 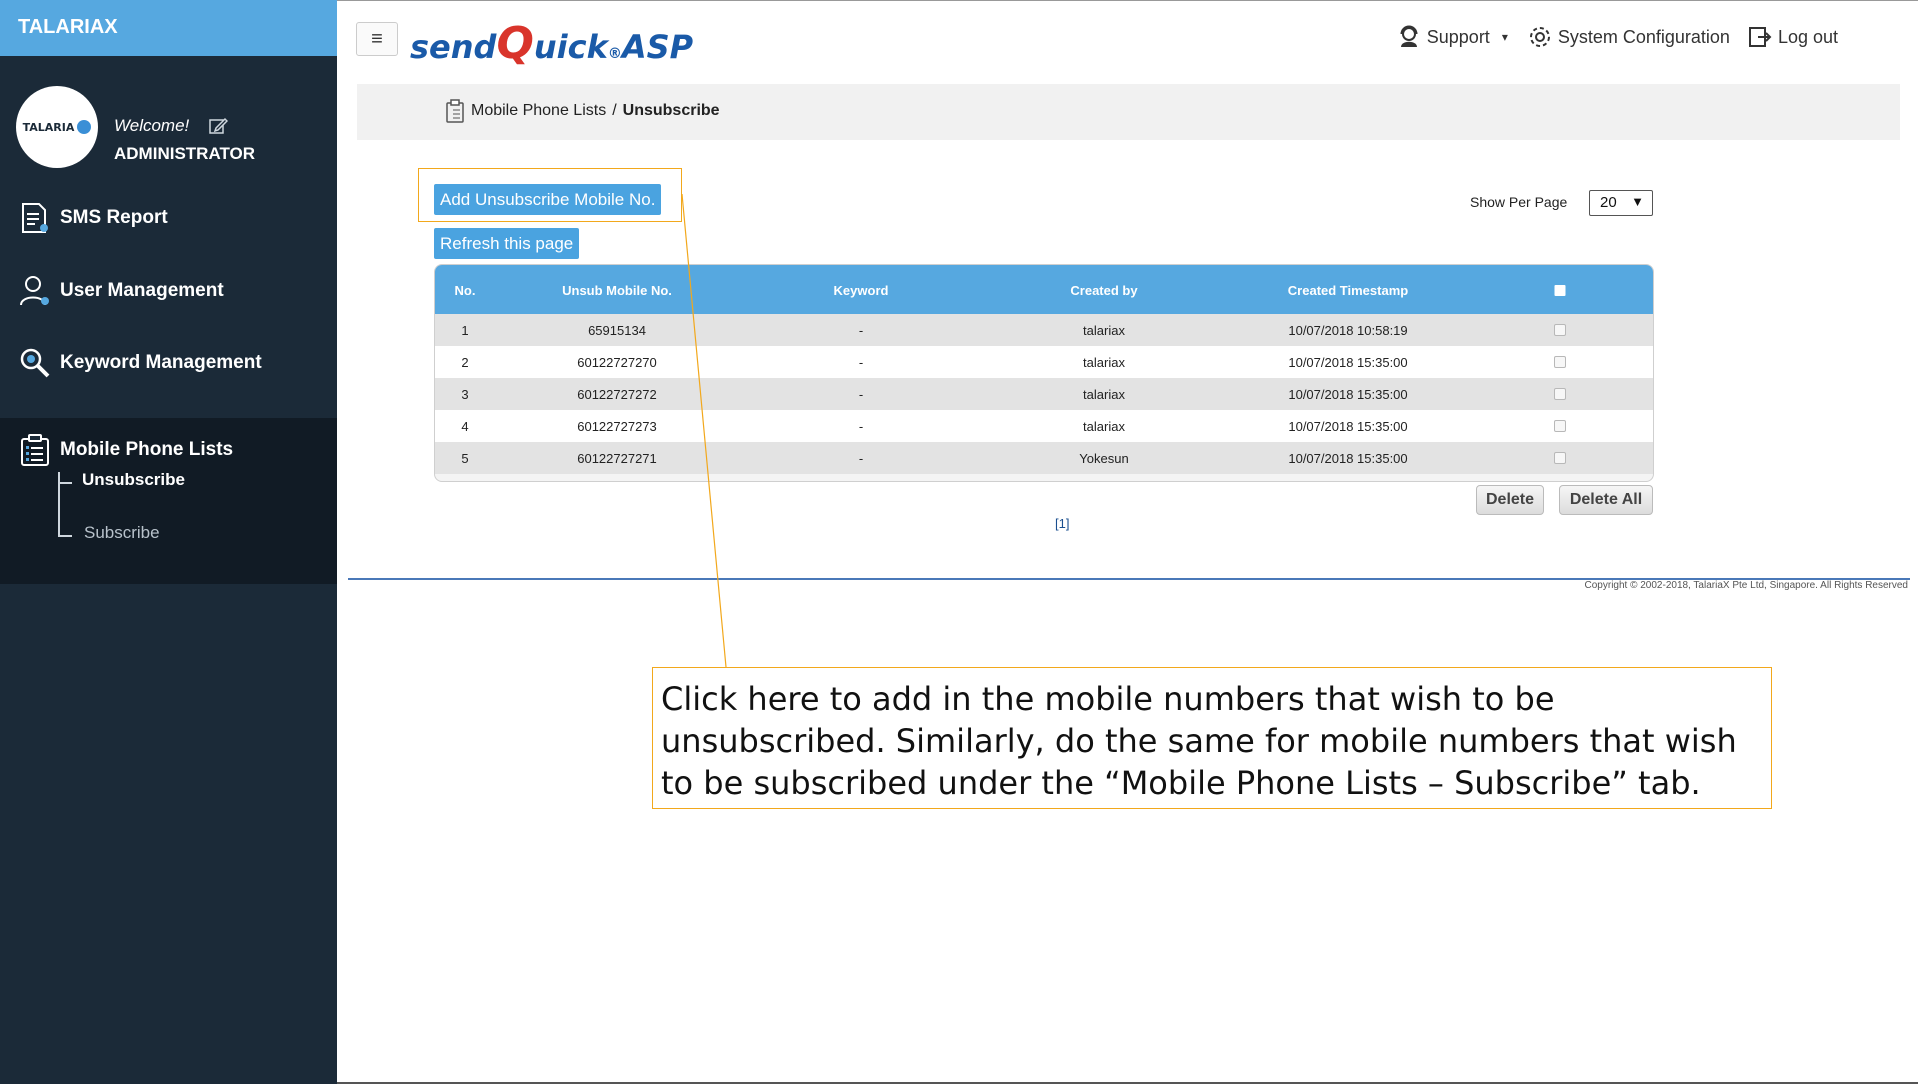 What do you see at coordinates (550, 195) in the screenshot?
I see `highlight-box` at bounding box center [550, 195].